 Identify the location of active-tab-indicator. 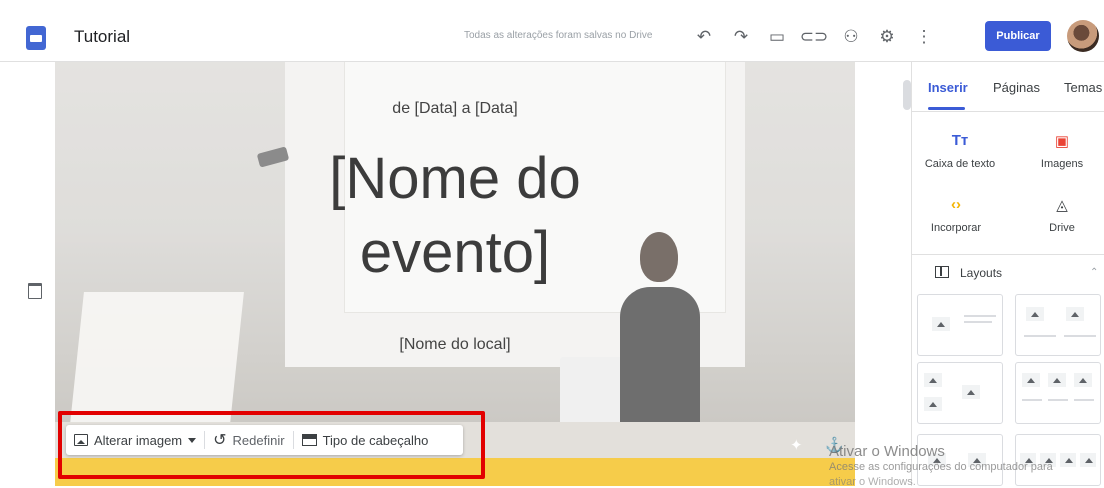
(946, 108).